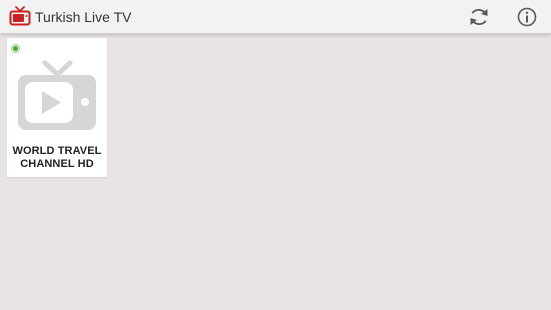  I want to click on tv-play-icon, so click(57, 95).